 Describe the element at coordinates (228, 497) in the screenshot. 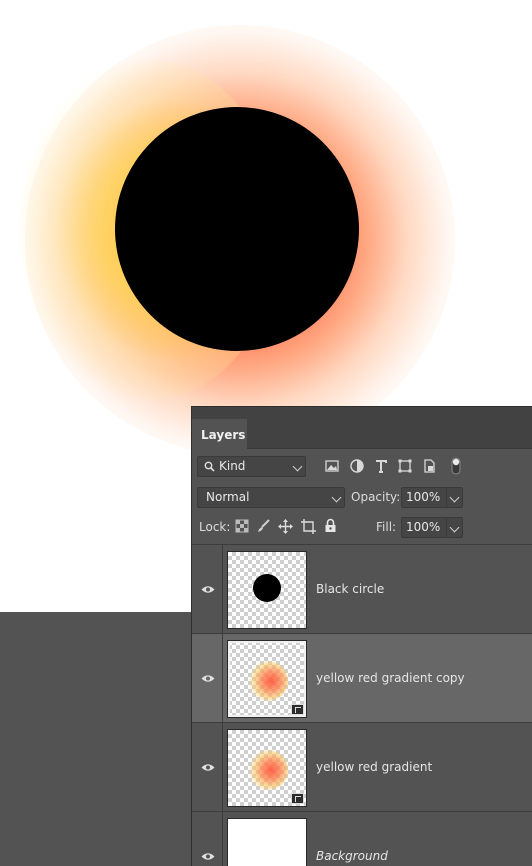

I see `blend-mode-value: Normal` at that location.